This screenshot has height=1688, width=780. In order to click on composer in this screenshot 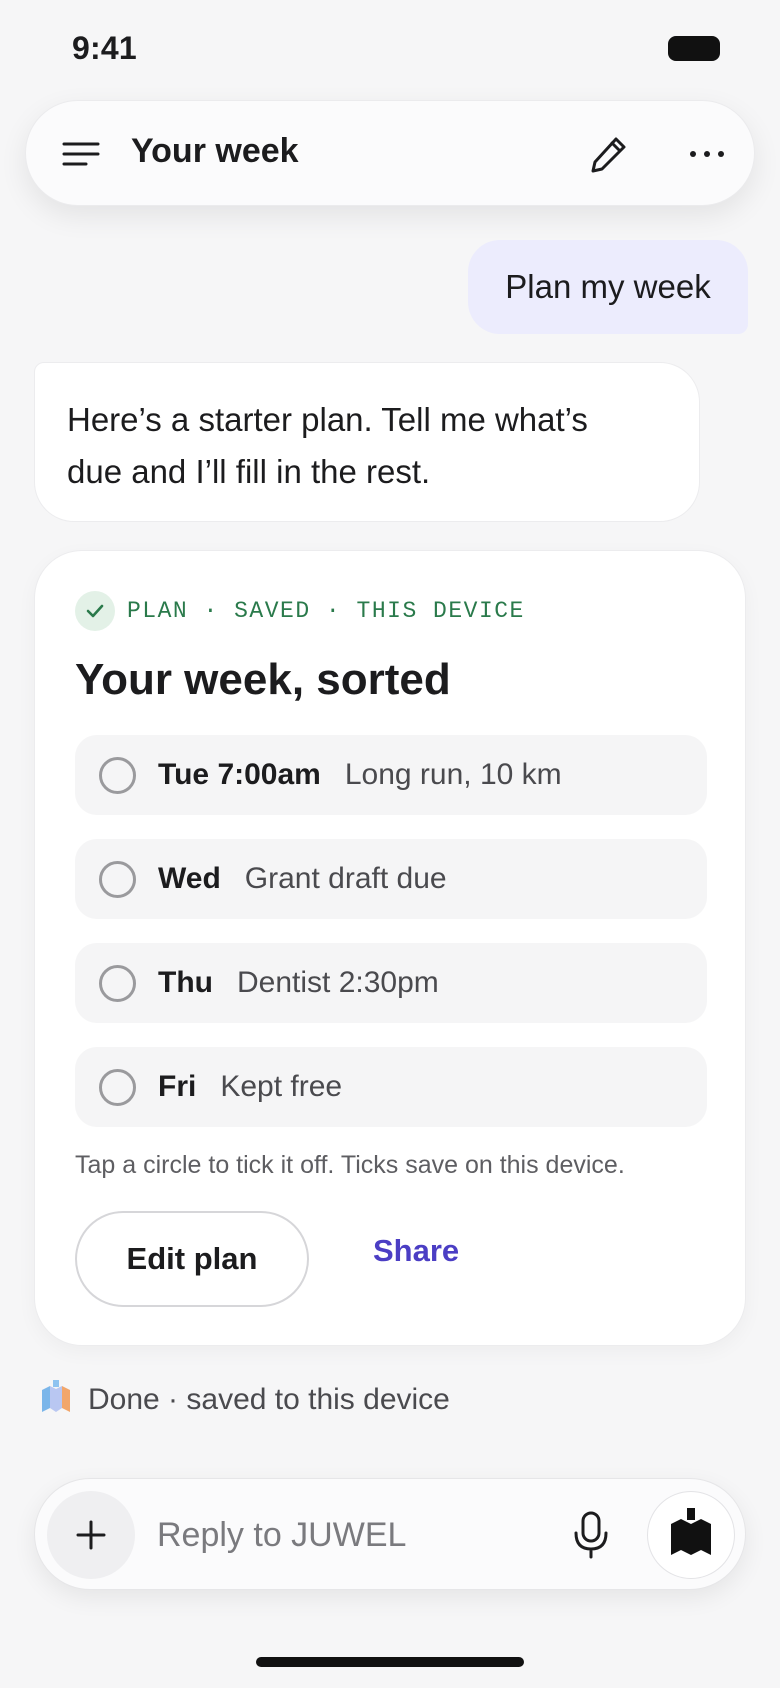, I will do `click(390, 1534)`.